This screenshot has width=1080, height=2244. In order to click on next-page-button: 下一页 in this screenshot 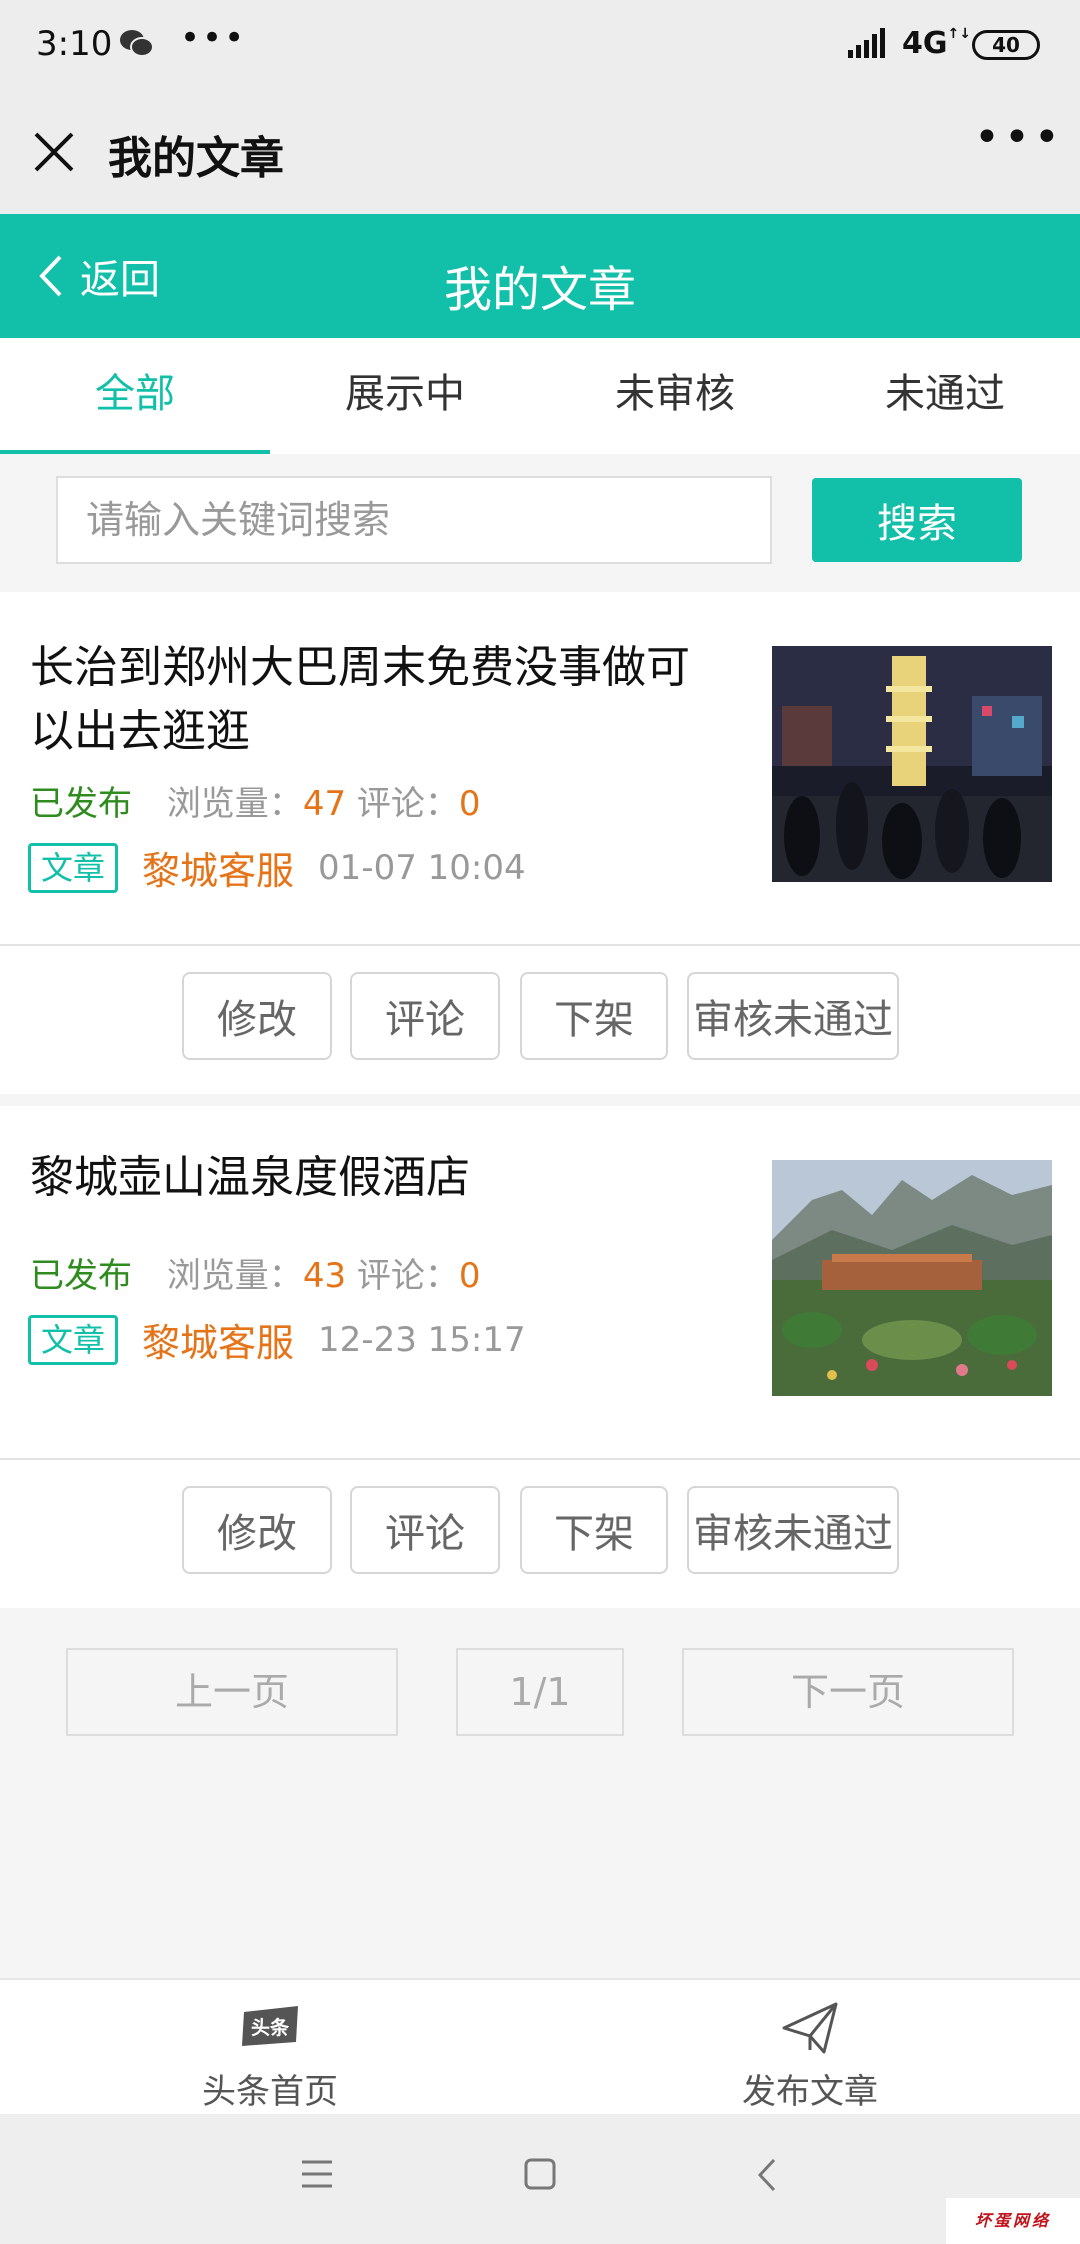, I will do `click(848, 1692)`.